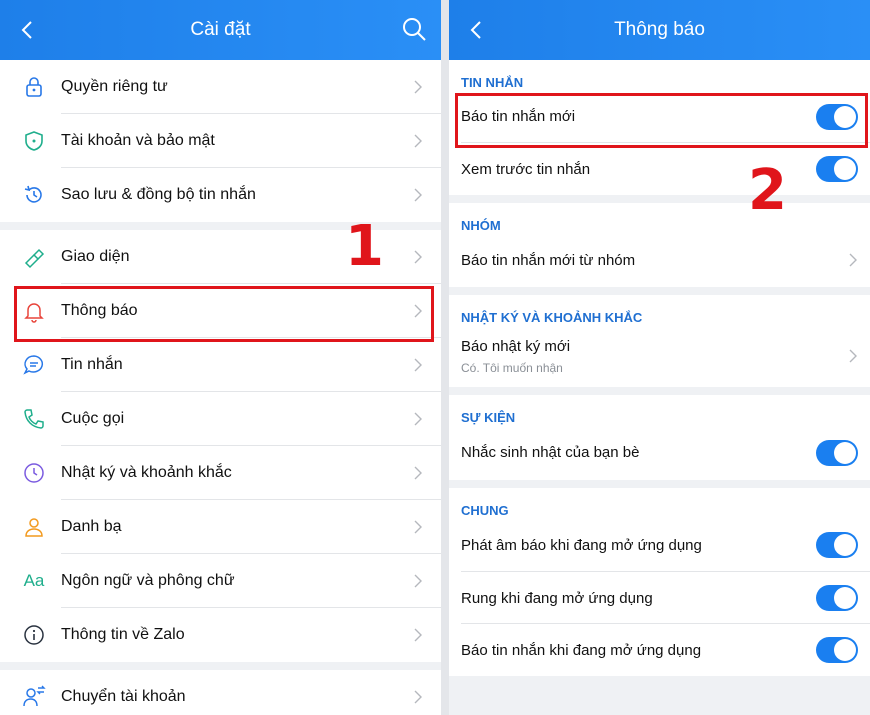 This screenshot has height=715, width=870. Describe the element at coordinates (659, 356) in the screenshot. I see `setting-new-diary: Báo nhật ký mới Có. Tôi muốn nhận` at that location.